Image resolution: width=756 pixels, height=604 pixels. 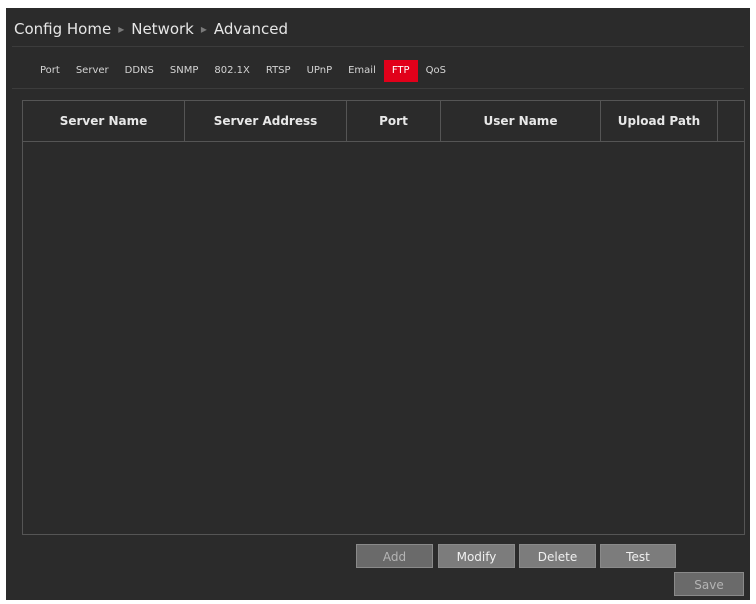 I want to click on column-upload-path: Upload Path, so click(x=659, y=121).